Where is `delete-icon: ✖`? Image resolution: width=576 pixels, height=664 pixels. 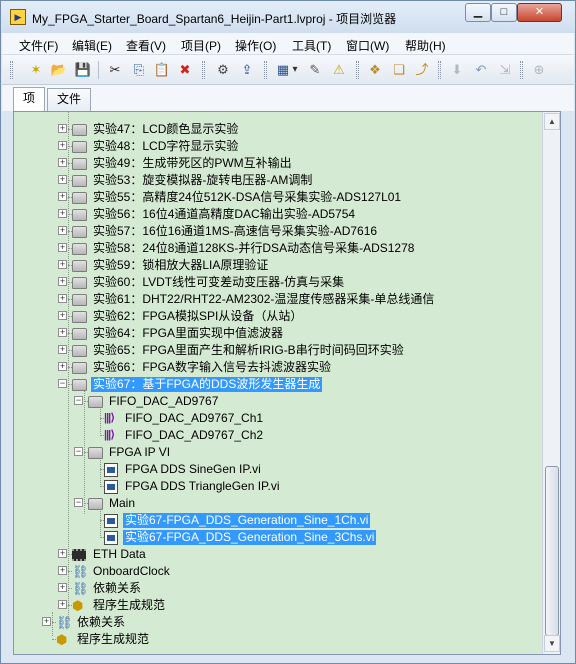
delete-icon: ✖ is located at coordinates (185, 70).